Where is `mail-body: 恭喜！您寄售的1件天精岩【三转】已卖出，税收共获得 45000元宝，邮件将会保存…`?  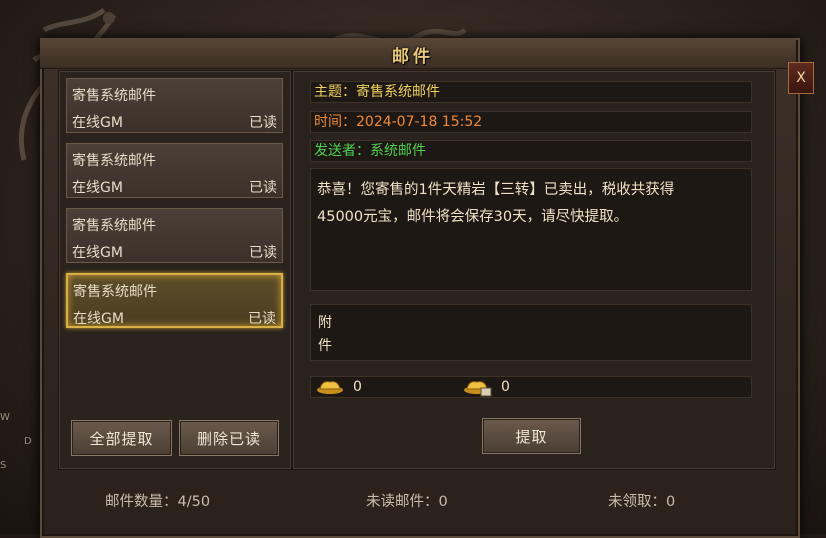
mail-body: 恭喜！您寄售的1件天精岩【三转】已卖出，税收共获得 45000元宝，邮件将会保存… is located at coordinates (531, 229).